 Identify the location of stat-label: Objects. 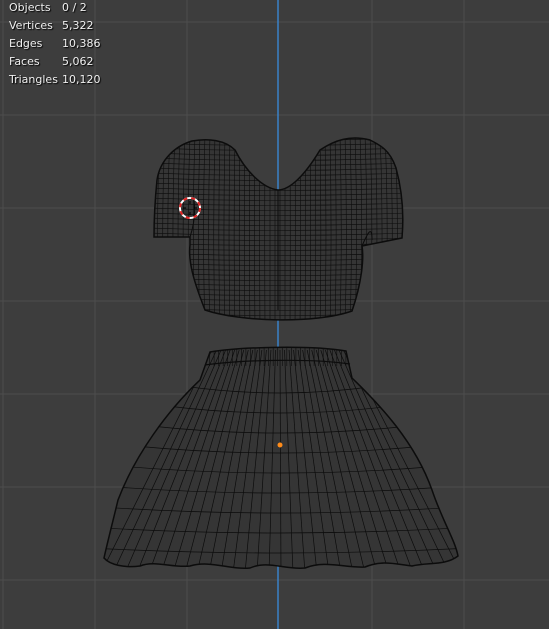
(30, 7).